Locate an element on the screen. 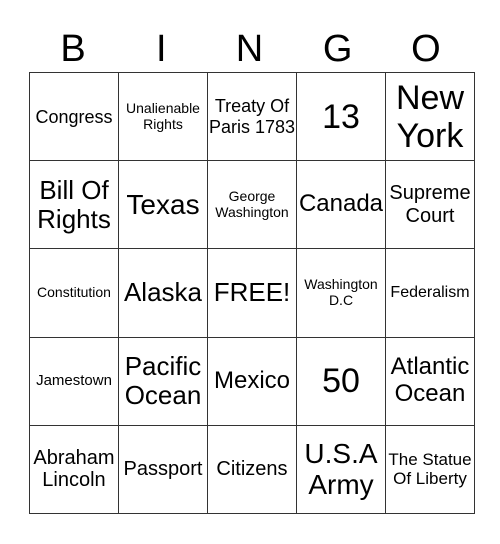 This screenshot has height=544, width=500. header-letter-g: G is located at coordinates (337, 49).